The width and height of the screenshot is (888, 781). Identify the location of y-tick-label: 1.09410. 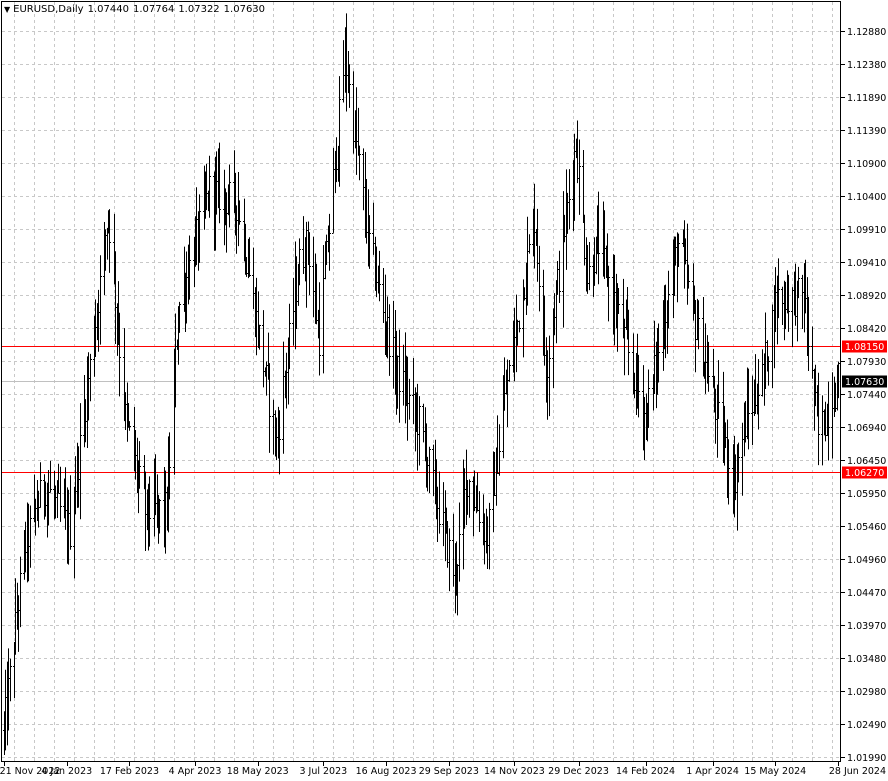
(866, 263).